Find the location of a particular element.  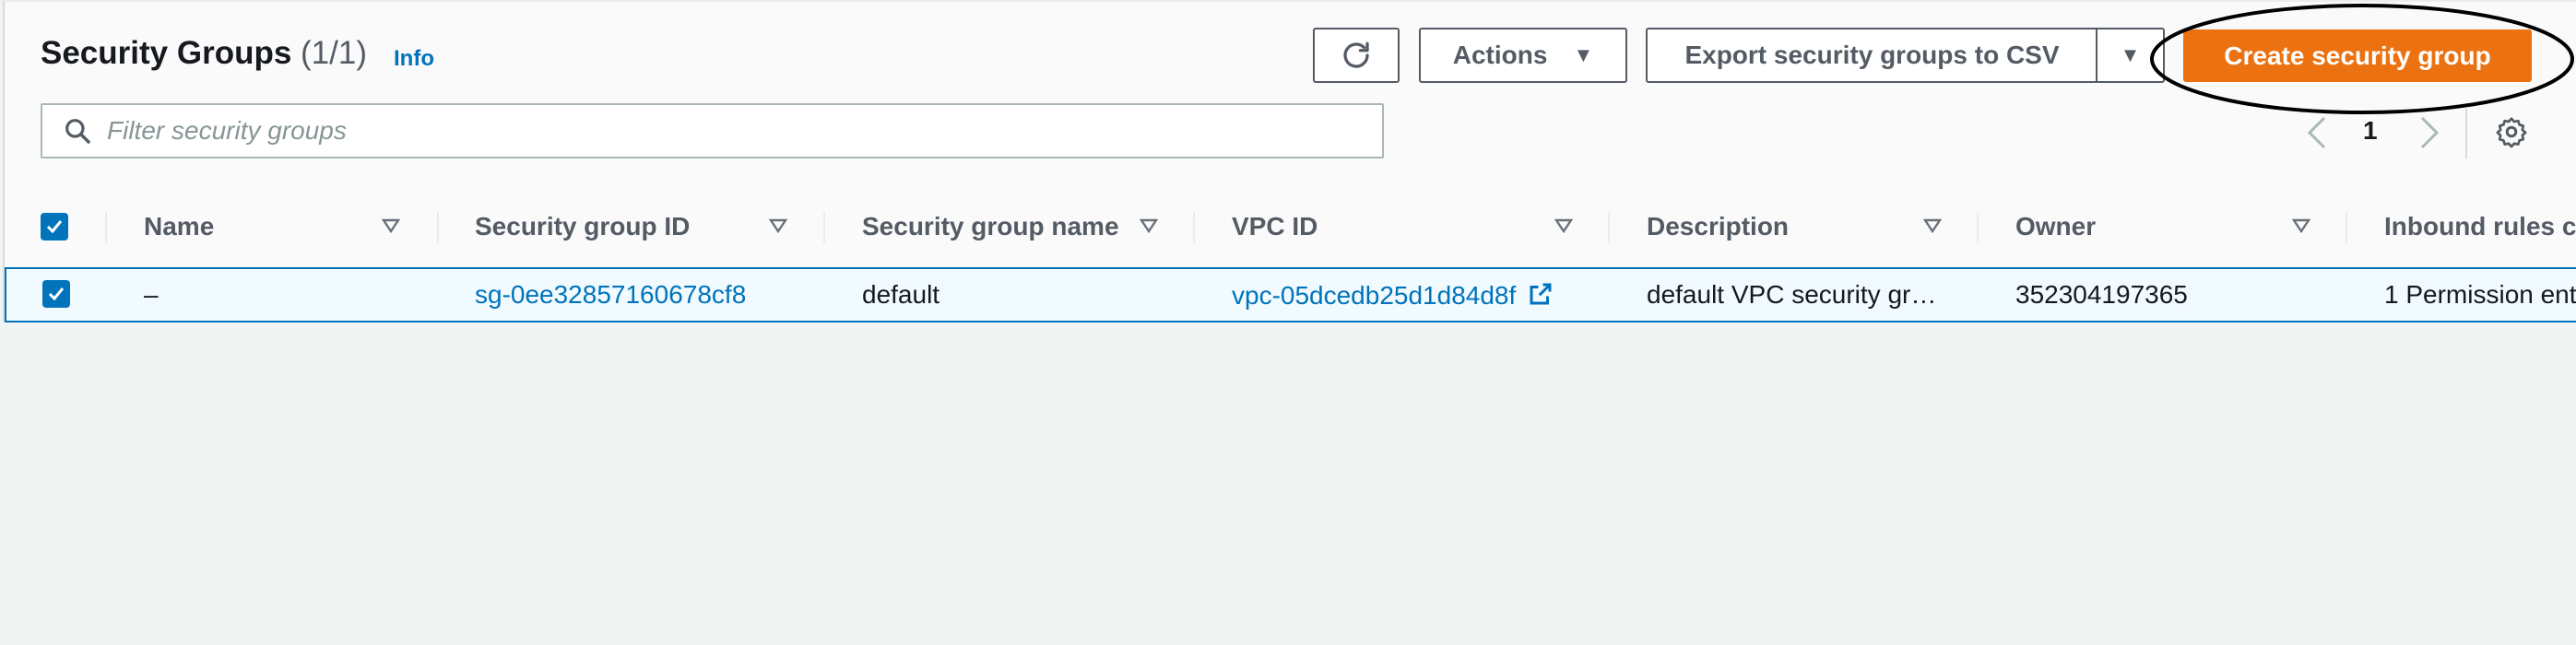

page-title: Security Groups (1/1) is located at coordinates (204, 53).